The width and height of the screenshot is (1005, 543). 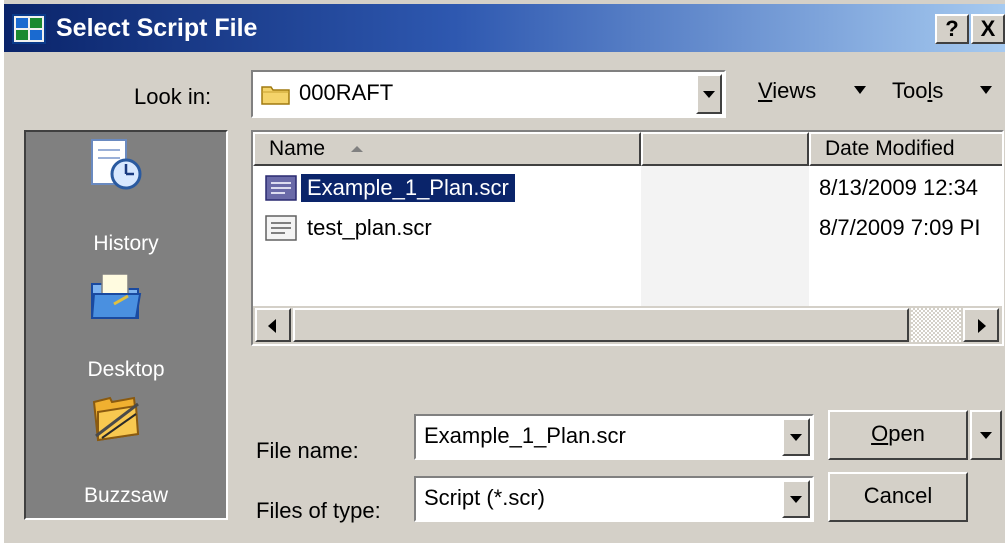 What do you see at coordinates (936, 325) in the screenshot?
I see `scrollbar-track` at bounding box center [936, 325].